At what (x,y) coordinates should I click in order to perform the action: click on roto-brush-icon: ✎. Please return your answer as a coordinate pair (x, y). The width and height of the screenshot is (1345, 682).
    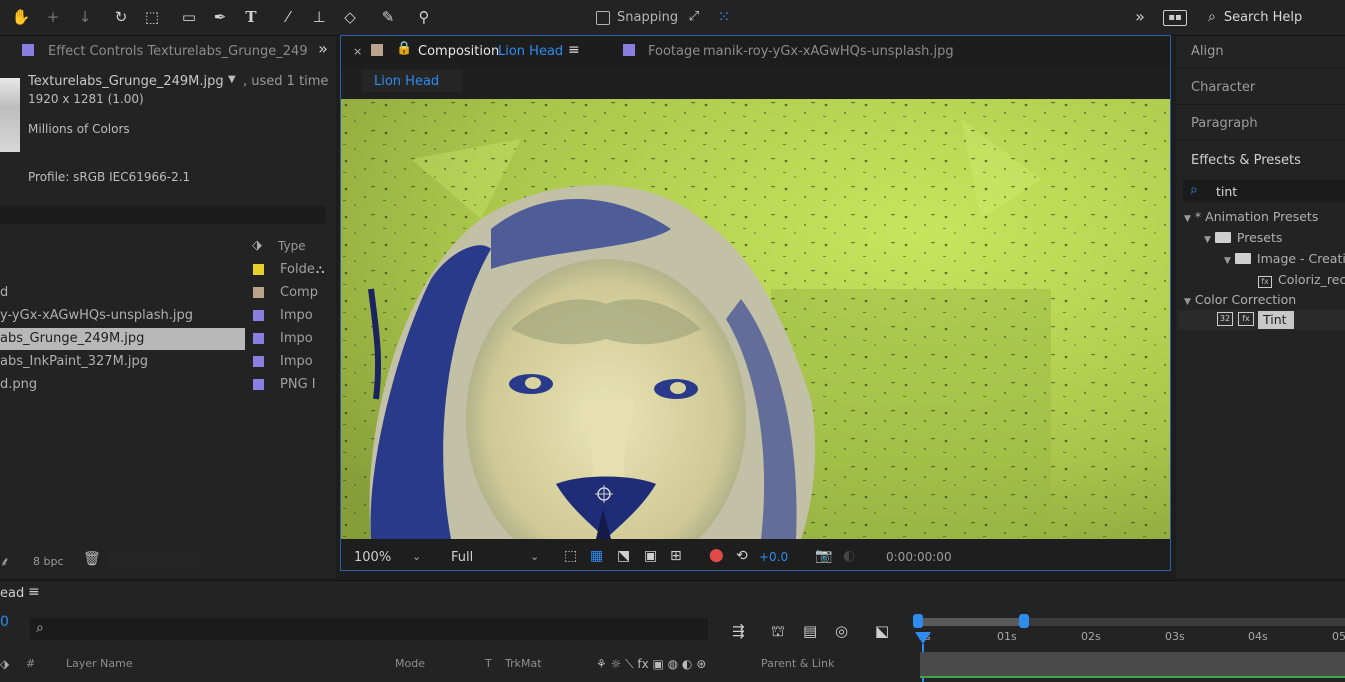
    Looking at the image, I should click on (388, 17).